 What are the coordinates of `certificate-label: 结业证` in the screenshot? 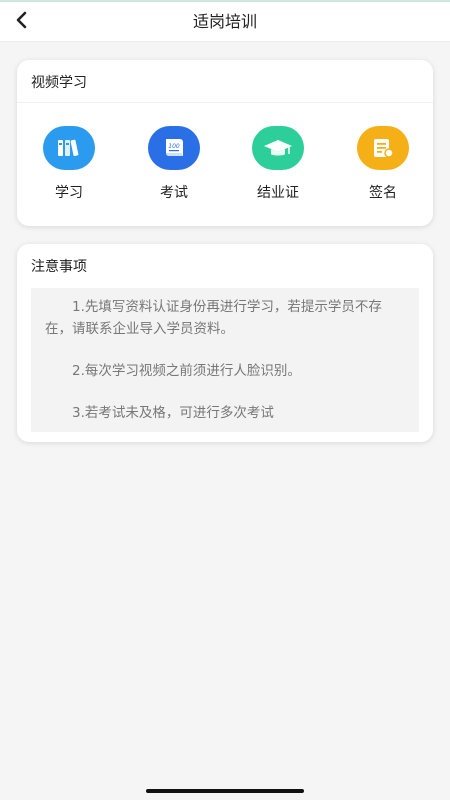 It's located at (278, 193).